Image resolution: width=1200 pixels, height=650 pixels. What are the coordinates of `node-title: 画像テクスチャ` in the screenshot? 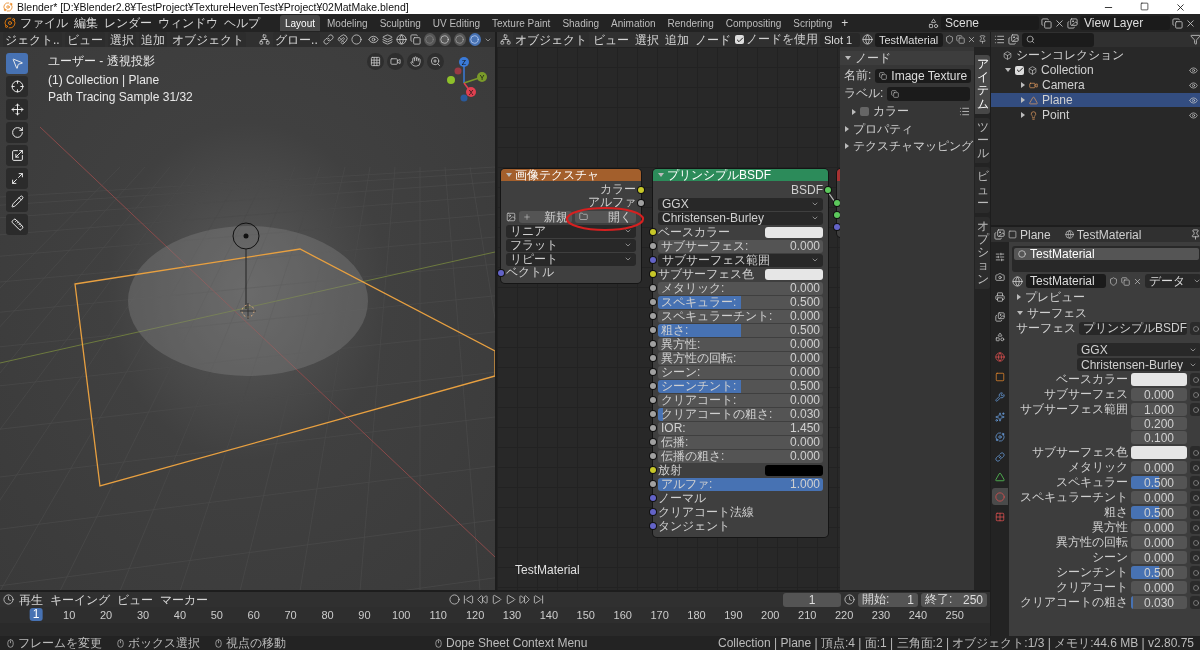 It's located at (557, 175).